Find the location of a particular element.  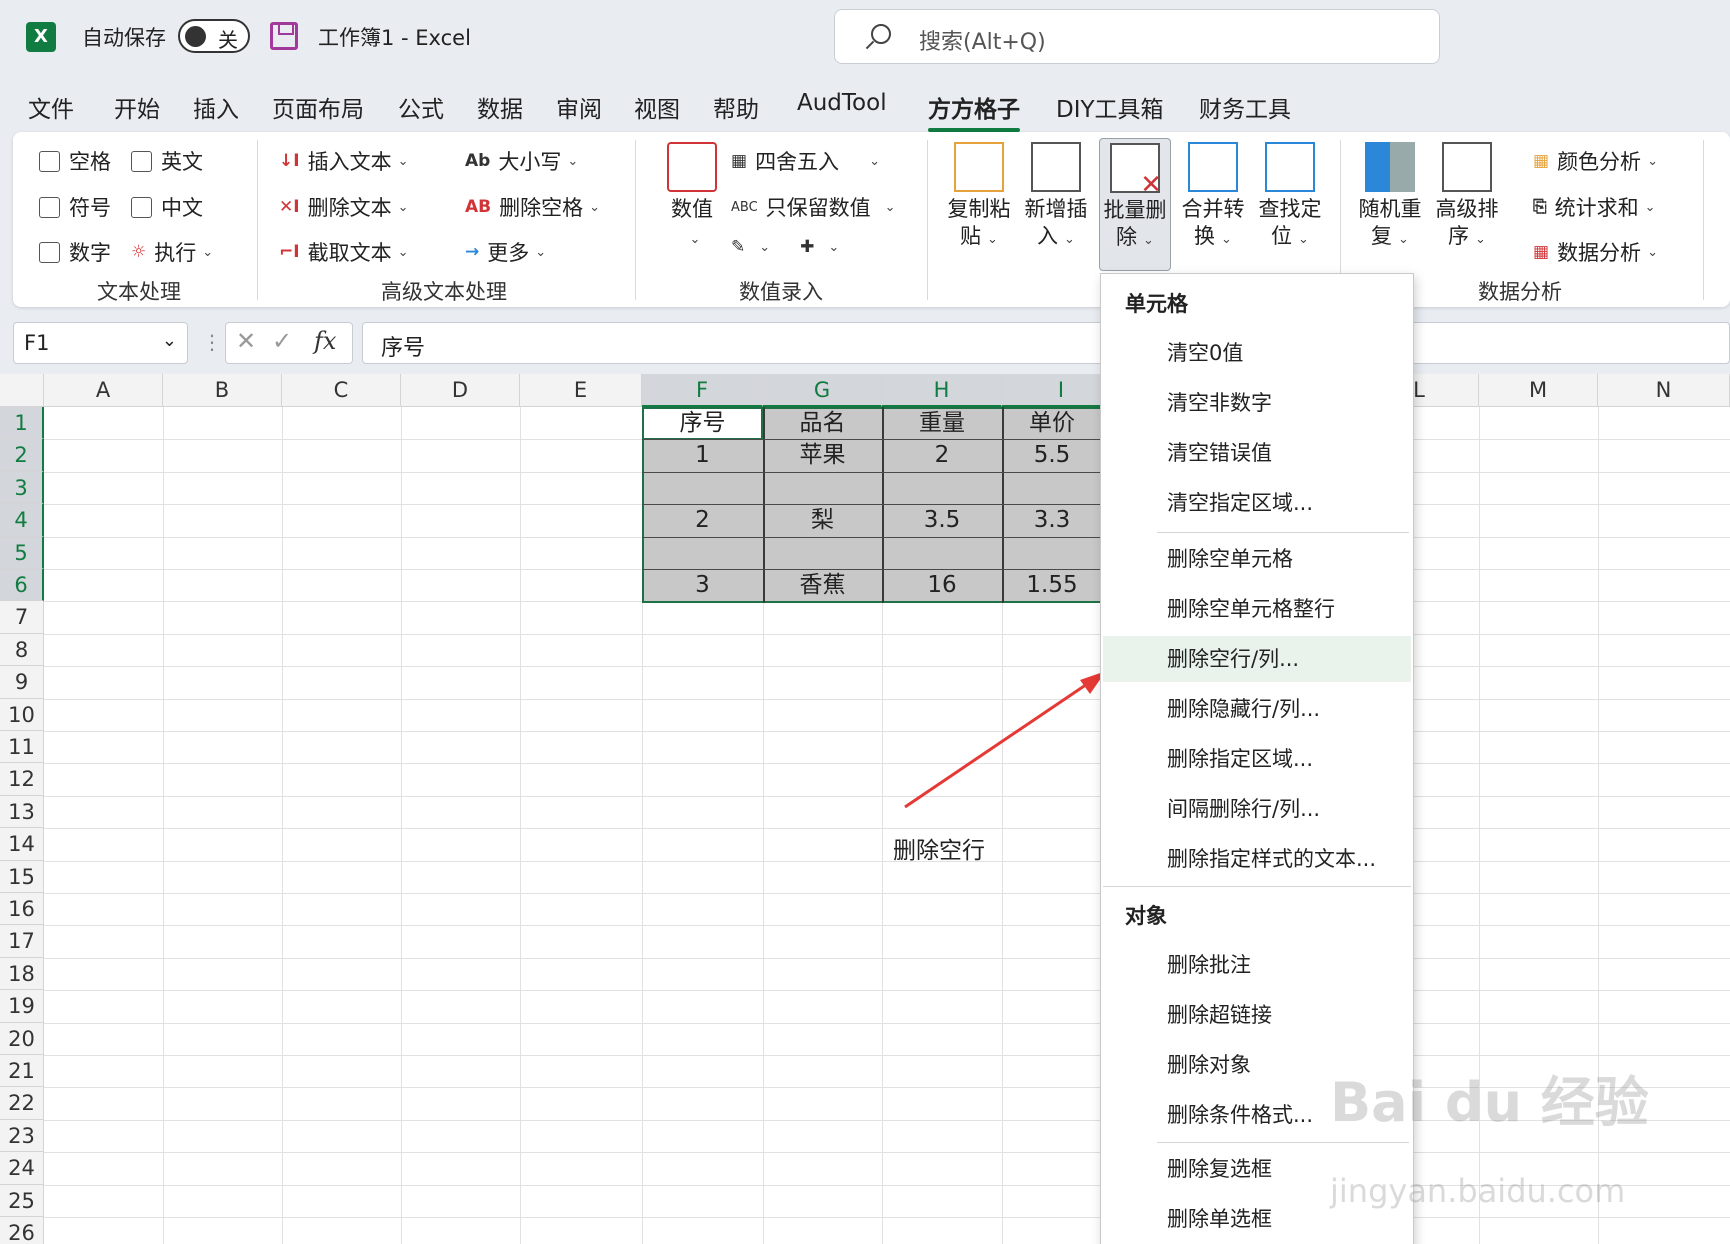

row-header: 20 is located at coordinates (22, 1038).